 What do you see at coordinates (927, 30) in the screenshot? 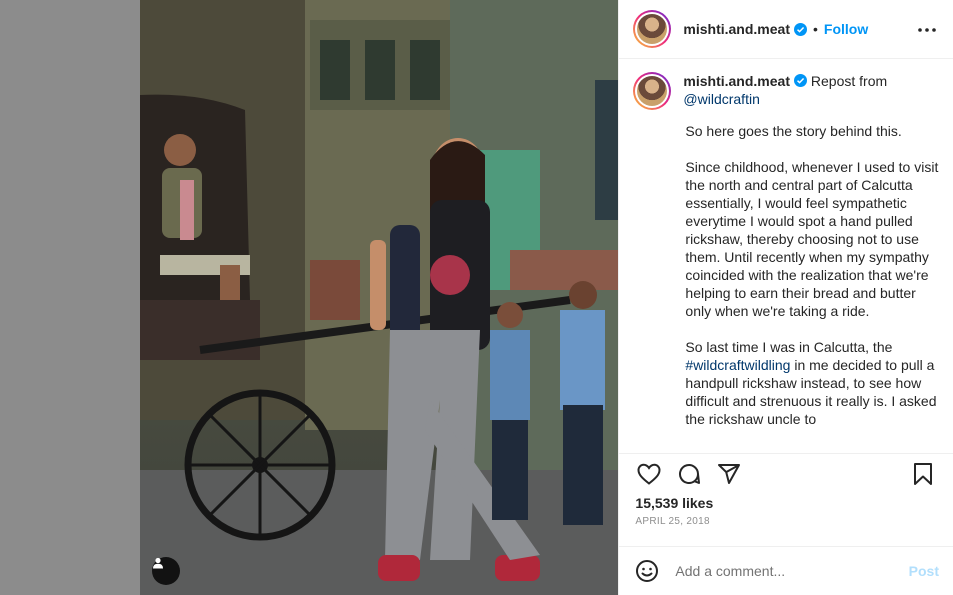
I see `more-options-icon` at bounding box center [927, 30].